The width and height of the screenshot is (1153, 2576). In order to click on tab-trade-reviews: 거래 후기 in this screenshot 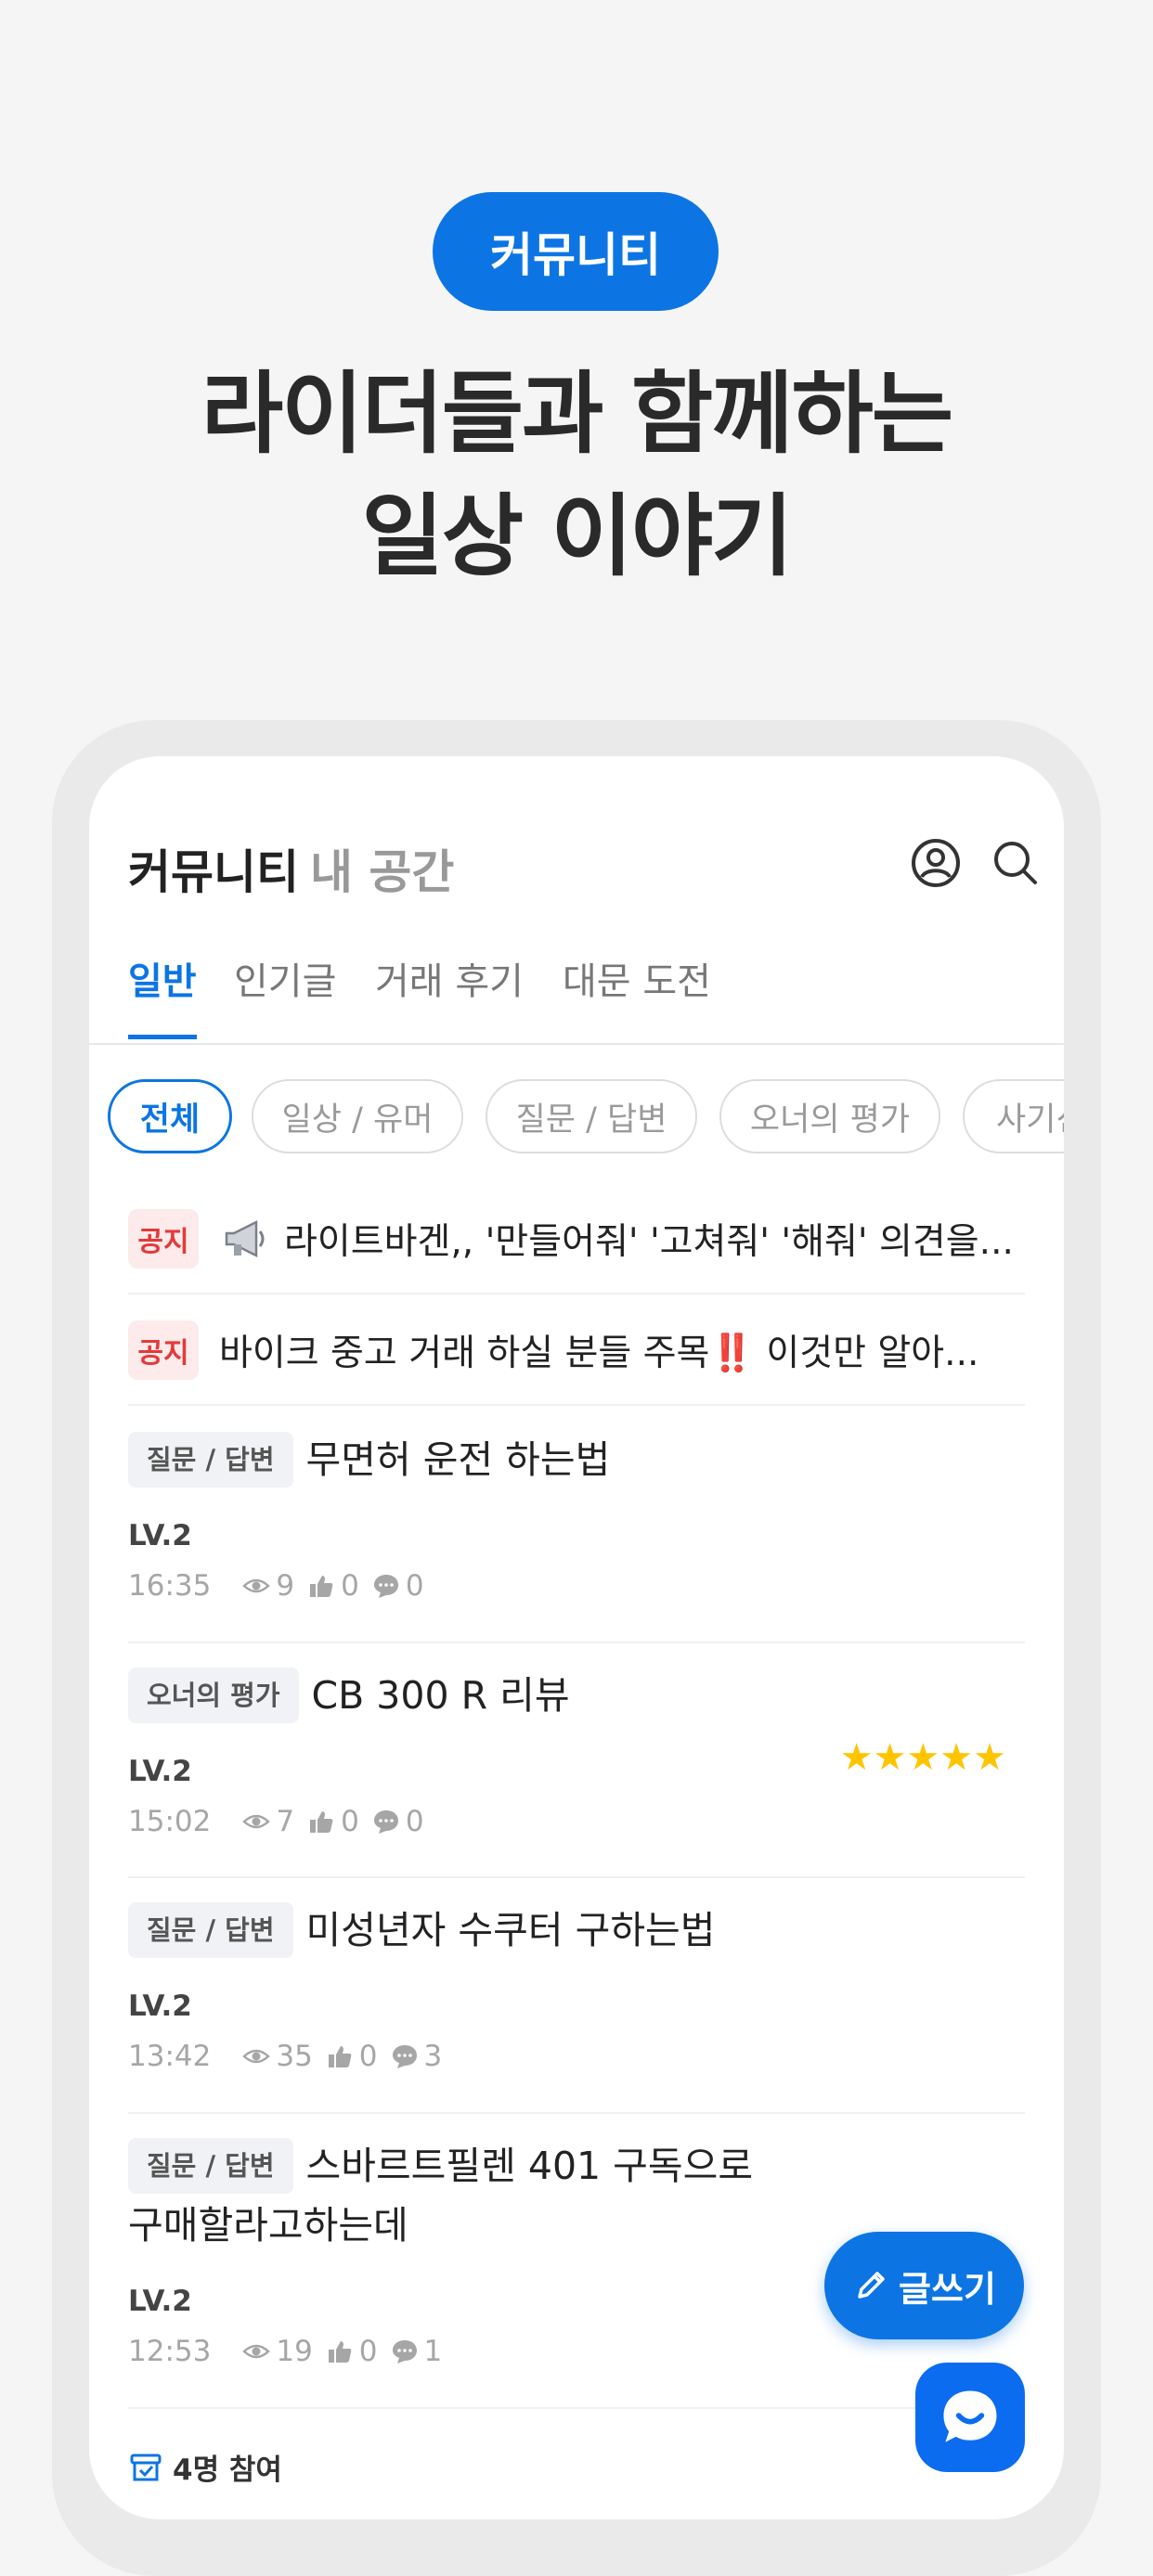, I will do `click(449, 978)`.